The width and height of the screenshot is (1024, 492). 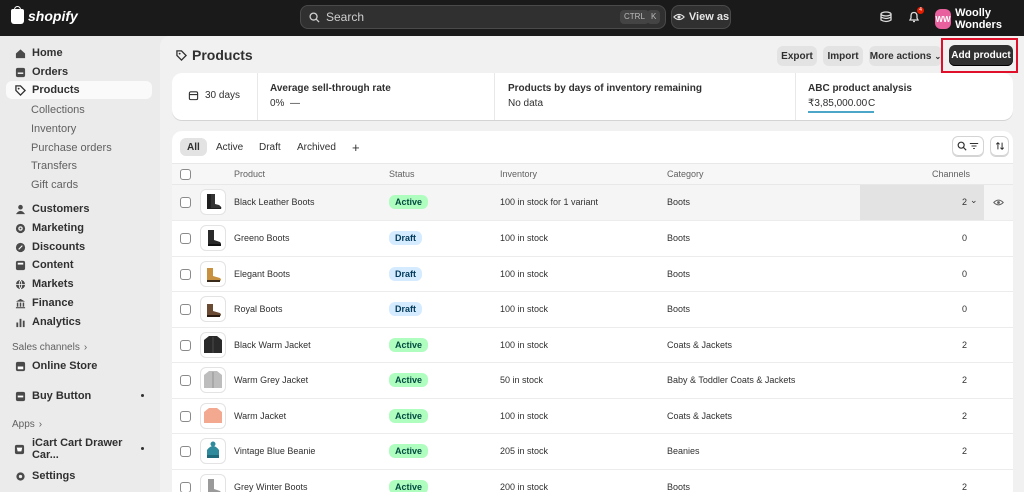 What do you see at coordinates (886, 17) in the screenshot?
I see `database-icon` at bounding box center [886, 17].